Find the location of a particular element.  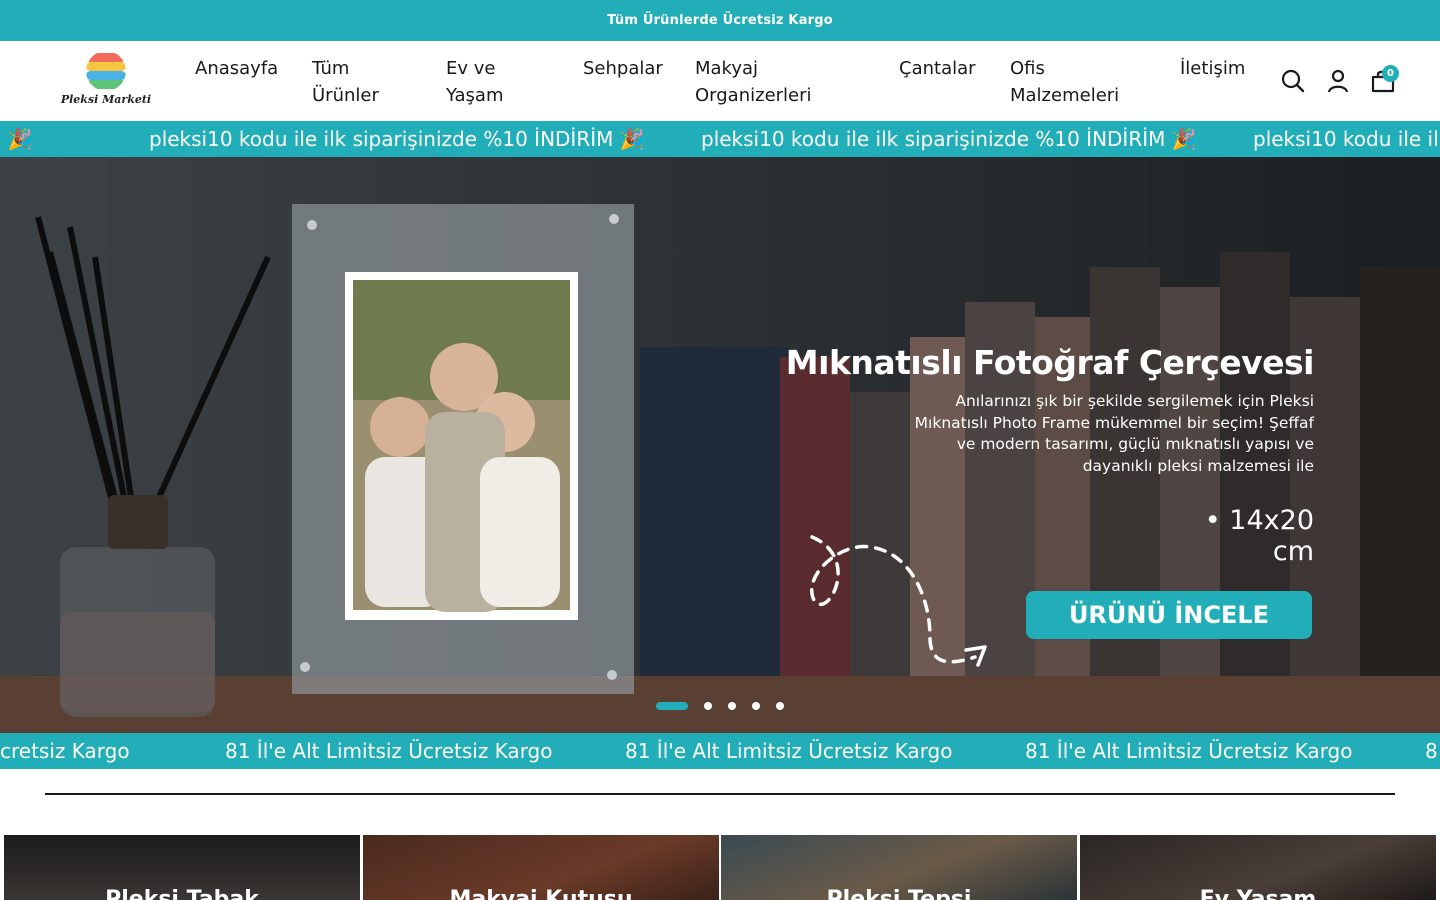

nav-home-living: Ev ve Yaşam is located at coordinates (491, 82).